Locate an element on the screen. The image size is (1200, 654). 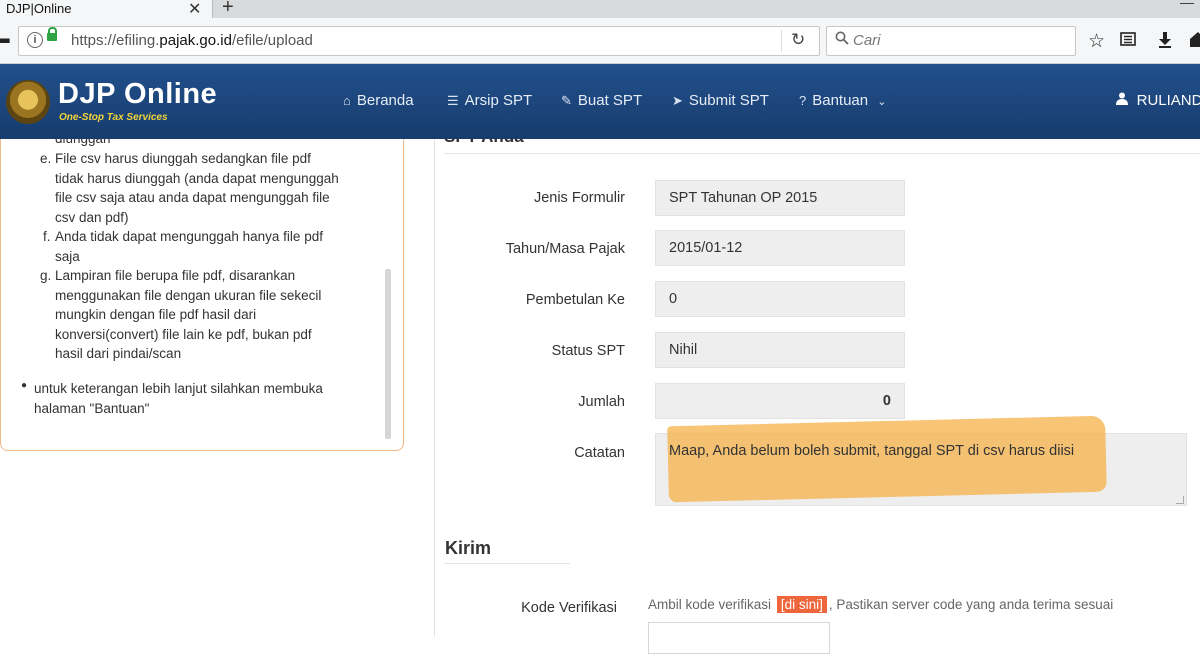
home-icon: ⌂ is located at coordinates (347, 100).